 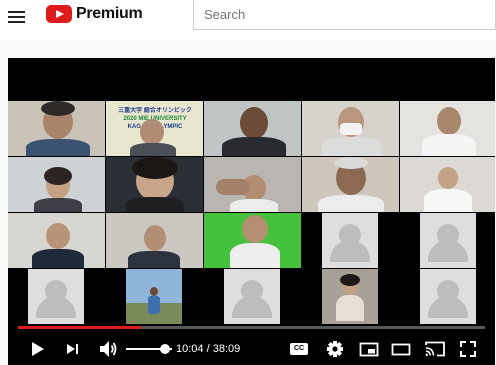 What do you see at coordinates (59, 14) in the screenshot?
I see `youtube-logo-icon` at bounding box center [59, 14].